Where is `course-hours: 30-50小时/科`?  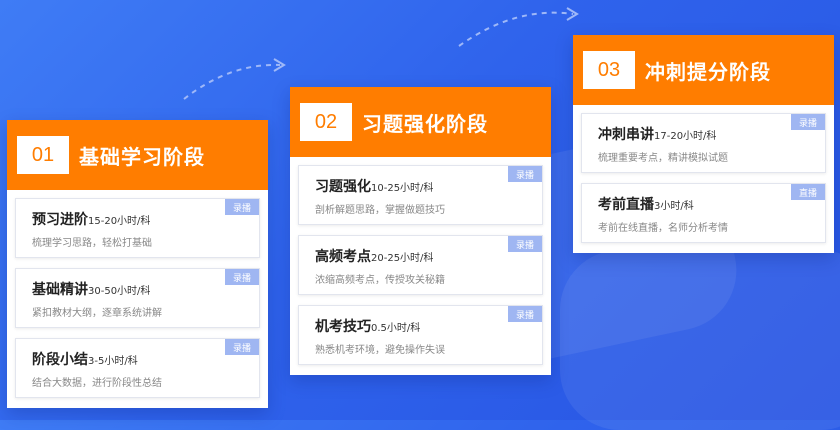
course-hours: 30-50小时/科 is located at coordinates (119, 291).